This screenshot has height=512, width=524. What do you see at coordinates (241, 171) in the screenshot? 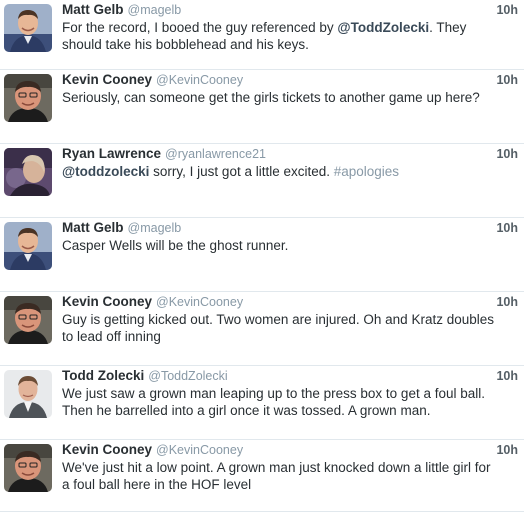
I see `tweet-text-segment: sorry, I just got a little excited.` at bounding box center [241, 171].